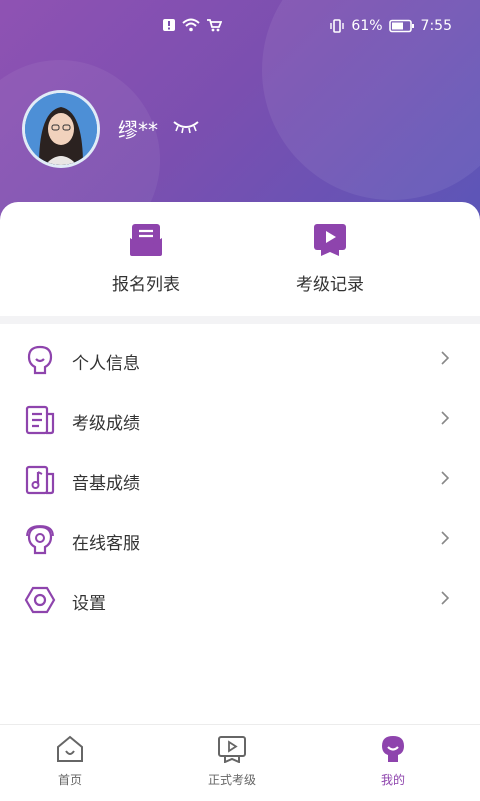 The width and height of the screenshot is (480, 801). Describe the element at coordinates (70, 748) in the screenshot. I see `home-icon` at that location.